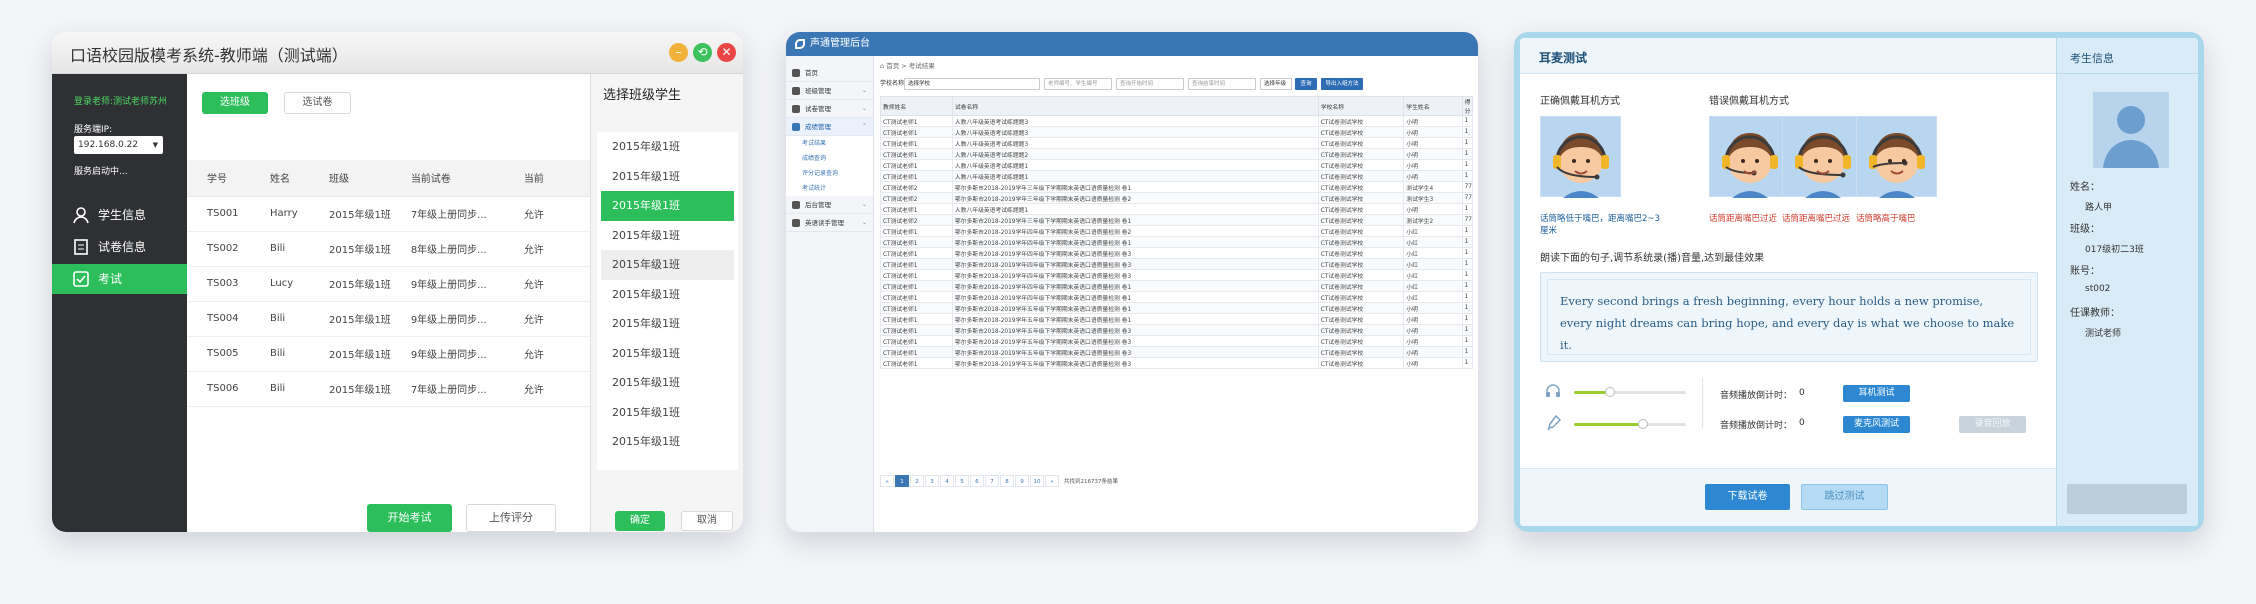 The image size is (2256, 604). I want to click on nav-student-info: 学生信息, so click(119, 215).